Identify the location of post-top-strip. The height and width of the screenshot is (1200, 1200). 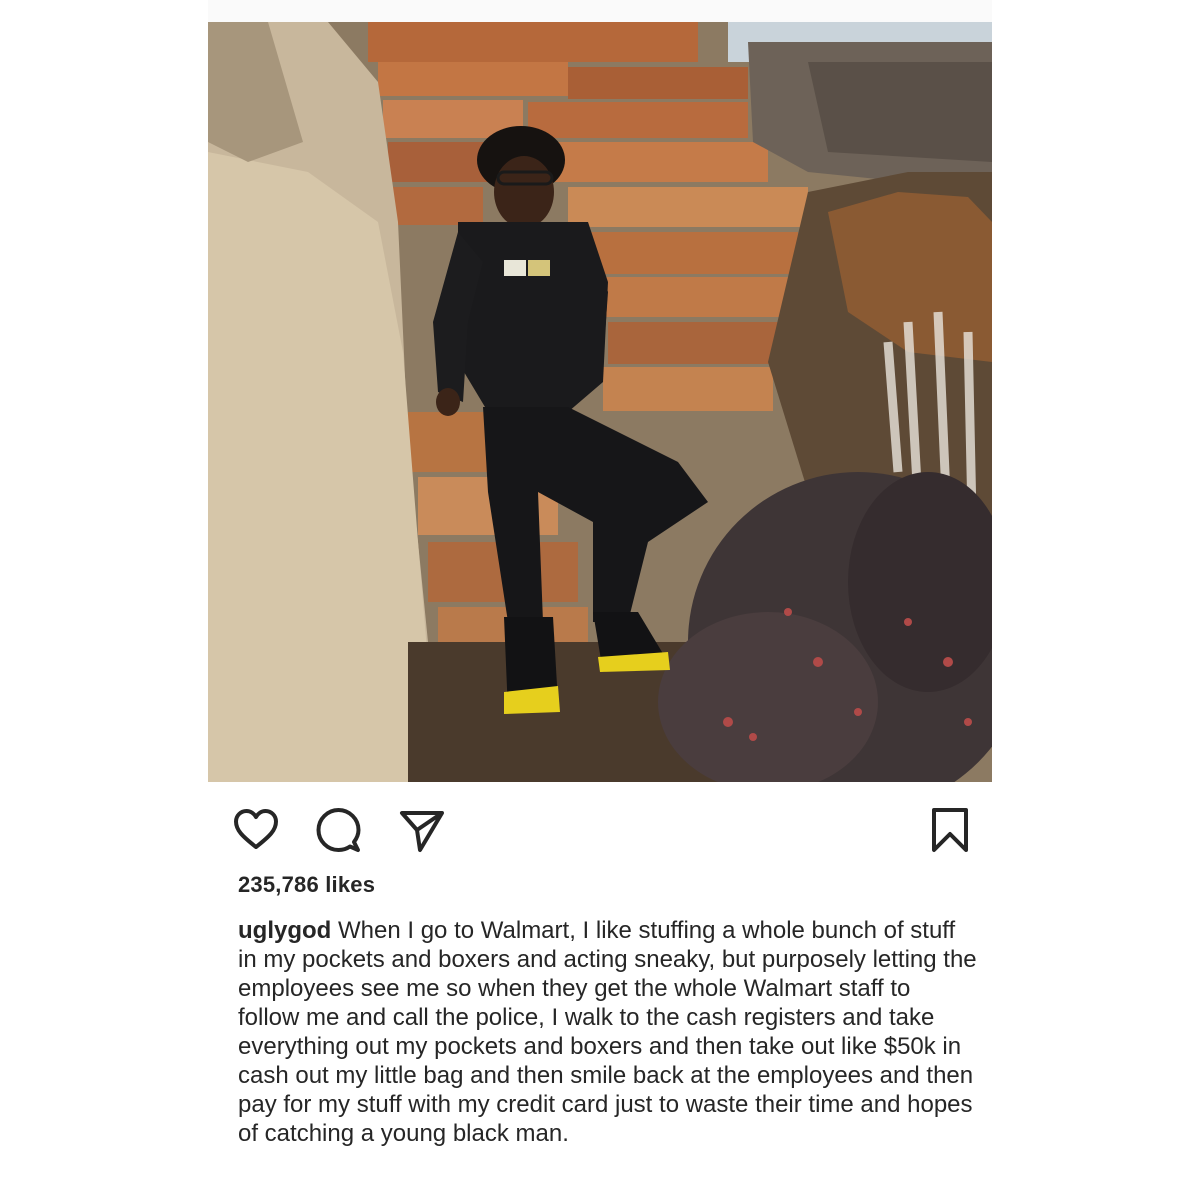
(600, 11).